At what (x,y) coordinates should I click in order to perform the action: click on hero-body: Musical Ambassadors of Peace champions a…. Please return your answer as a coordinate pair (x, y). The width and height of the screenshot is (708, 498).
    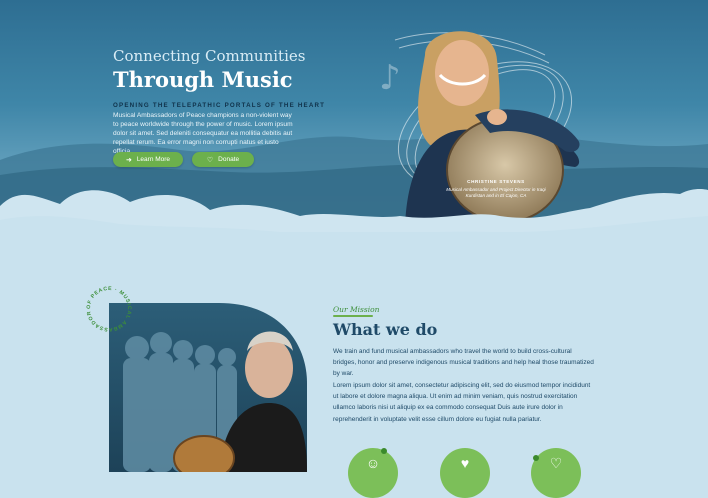
    Looking at the image, I should click on (203, 133).